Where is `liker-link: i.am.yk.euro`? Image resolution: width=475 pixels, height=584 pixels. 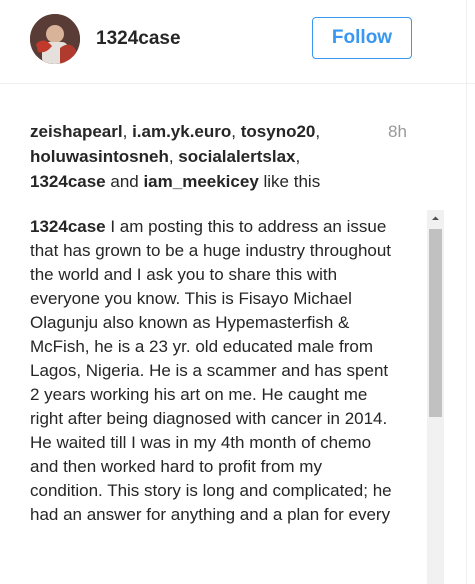 liker-link: i.am.yk.euro is located at coordinates (181, 131).